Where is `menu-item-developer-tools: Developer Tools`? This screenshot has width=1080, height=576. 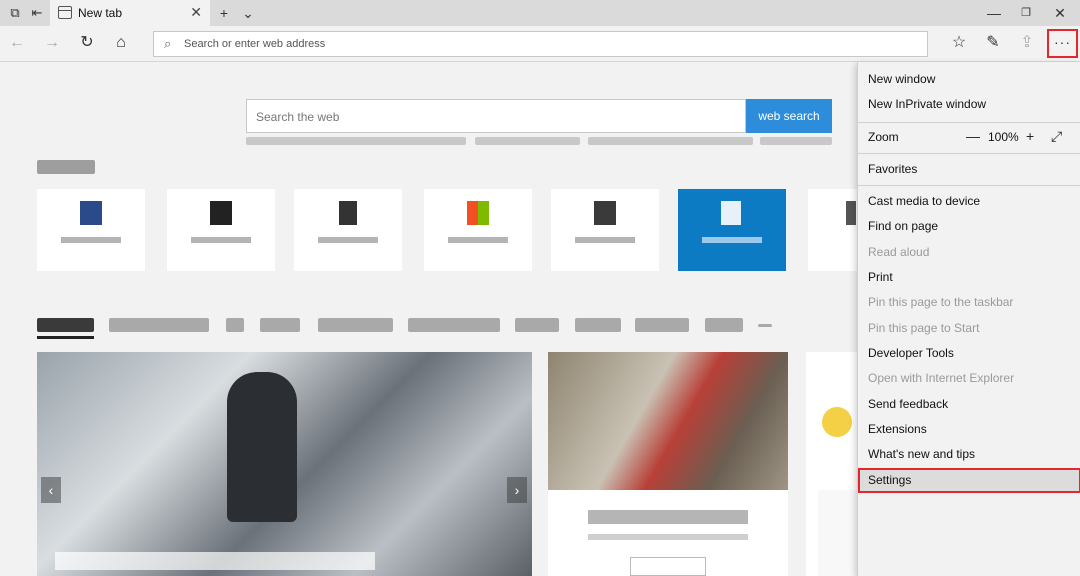 menu-item-developer-tools: Developer Tools is located at coordinates (969, 353).